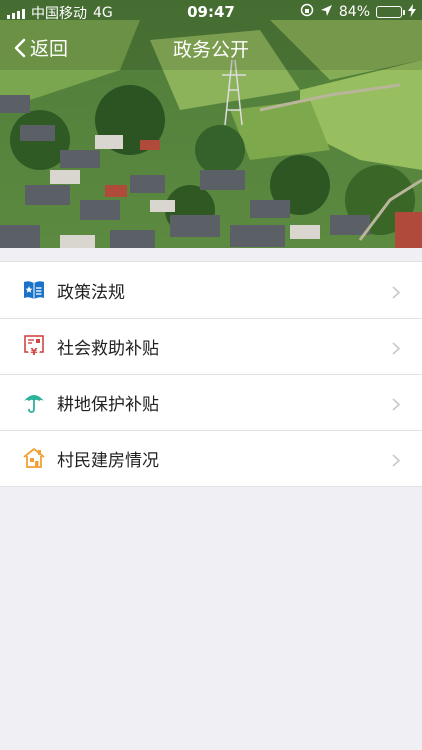 The width and height of the screenshot is (422, 750). Describe the element at coordinates (412, 12) in the screenshot. I see `charging-bolt-icon` at that location.